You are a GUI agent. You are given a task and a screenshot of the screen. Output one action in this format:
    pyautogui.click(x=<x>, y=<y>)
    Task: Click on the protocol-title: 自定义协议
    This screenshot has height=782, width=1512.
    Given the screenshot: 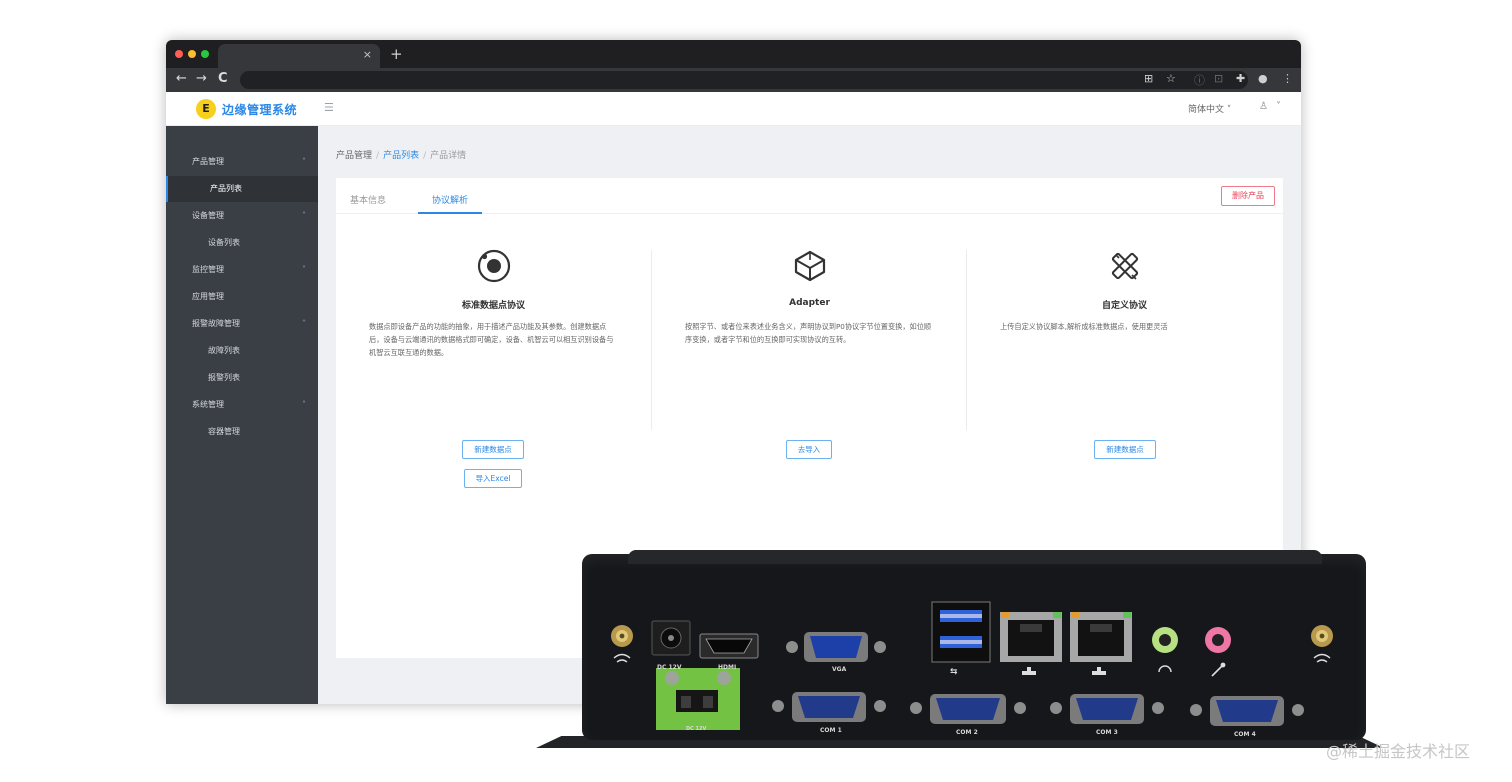 What is the action you would take?
    pyautogui.click(x=1124, y=306)
    